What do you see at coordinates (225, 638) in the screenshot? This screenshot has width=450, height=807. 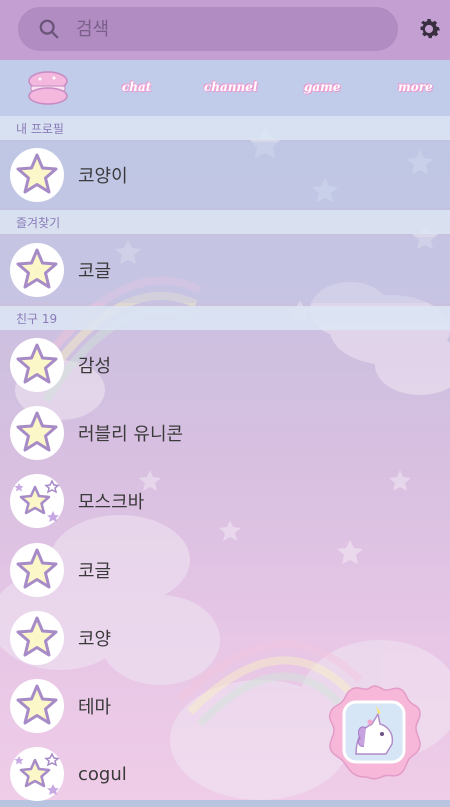 I see `friend-row: 코양` at bounding box center [225, 638].